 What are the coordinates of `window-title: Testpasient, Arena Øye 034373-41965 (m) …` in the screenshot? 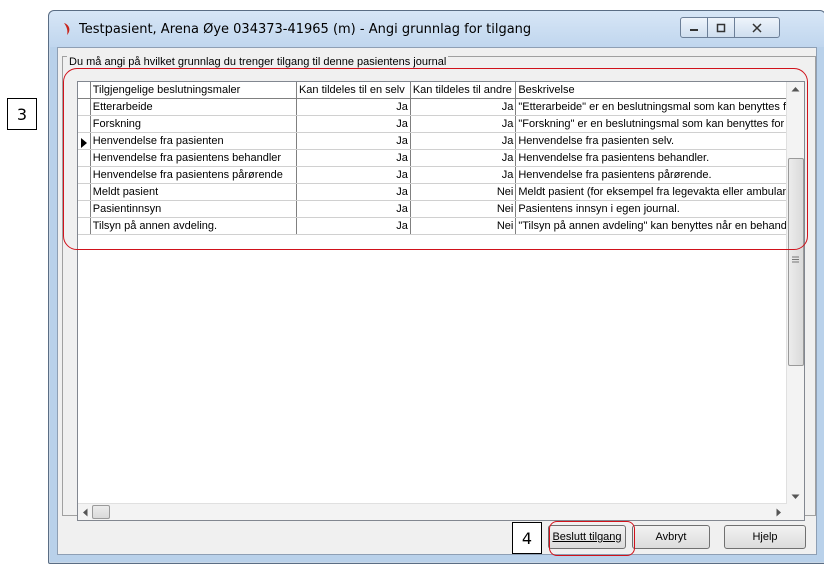 It's located at (305, 29).